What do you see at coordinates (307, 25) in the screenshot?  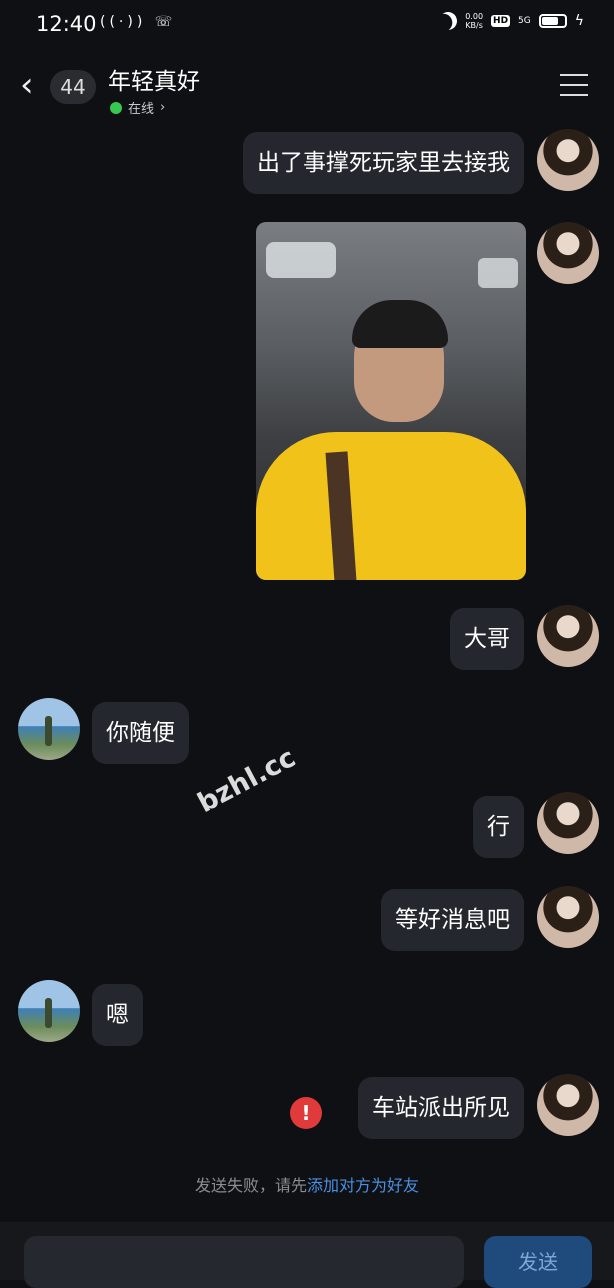 I see `status-bar: 12:40 ((·)) ☏ 0.00 KB/s HD 5G ϟ` at bounding box center [307, 25].